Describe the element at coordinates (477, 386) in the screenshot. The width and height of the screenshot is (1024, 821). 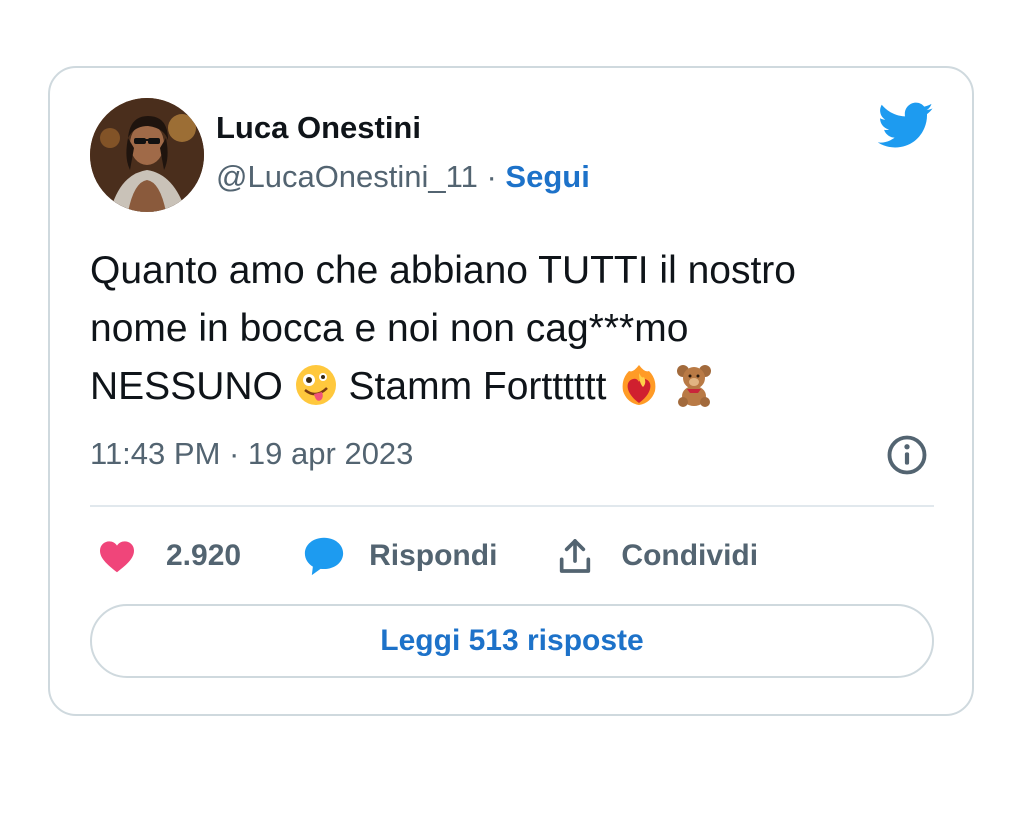
I see `tweet-text-fragment: Stamm Fortttttt` at that location.